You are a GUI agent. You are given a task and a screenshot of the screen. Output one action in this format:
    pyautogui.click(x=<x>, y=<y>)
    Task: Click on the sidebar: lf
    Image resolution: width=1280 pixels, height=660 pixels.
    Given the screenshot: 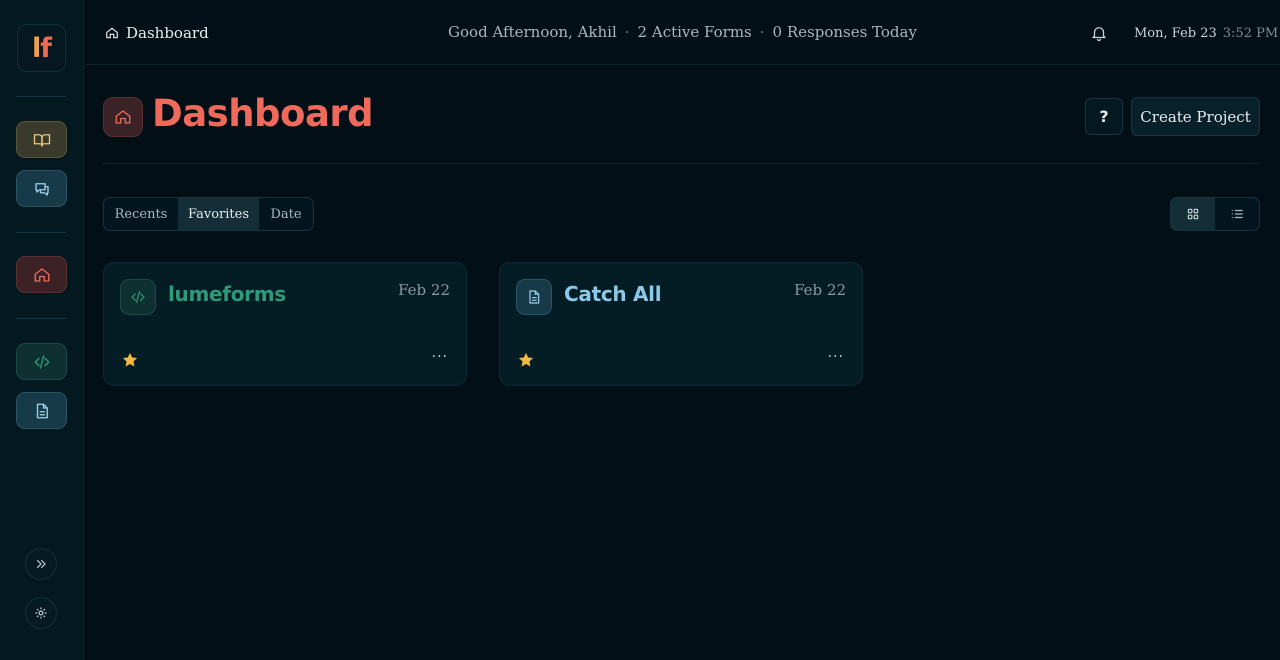 What is the action you would take?
    pyautogui.click(x=42, y=330)
    